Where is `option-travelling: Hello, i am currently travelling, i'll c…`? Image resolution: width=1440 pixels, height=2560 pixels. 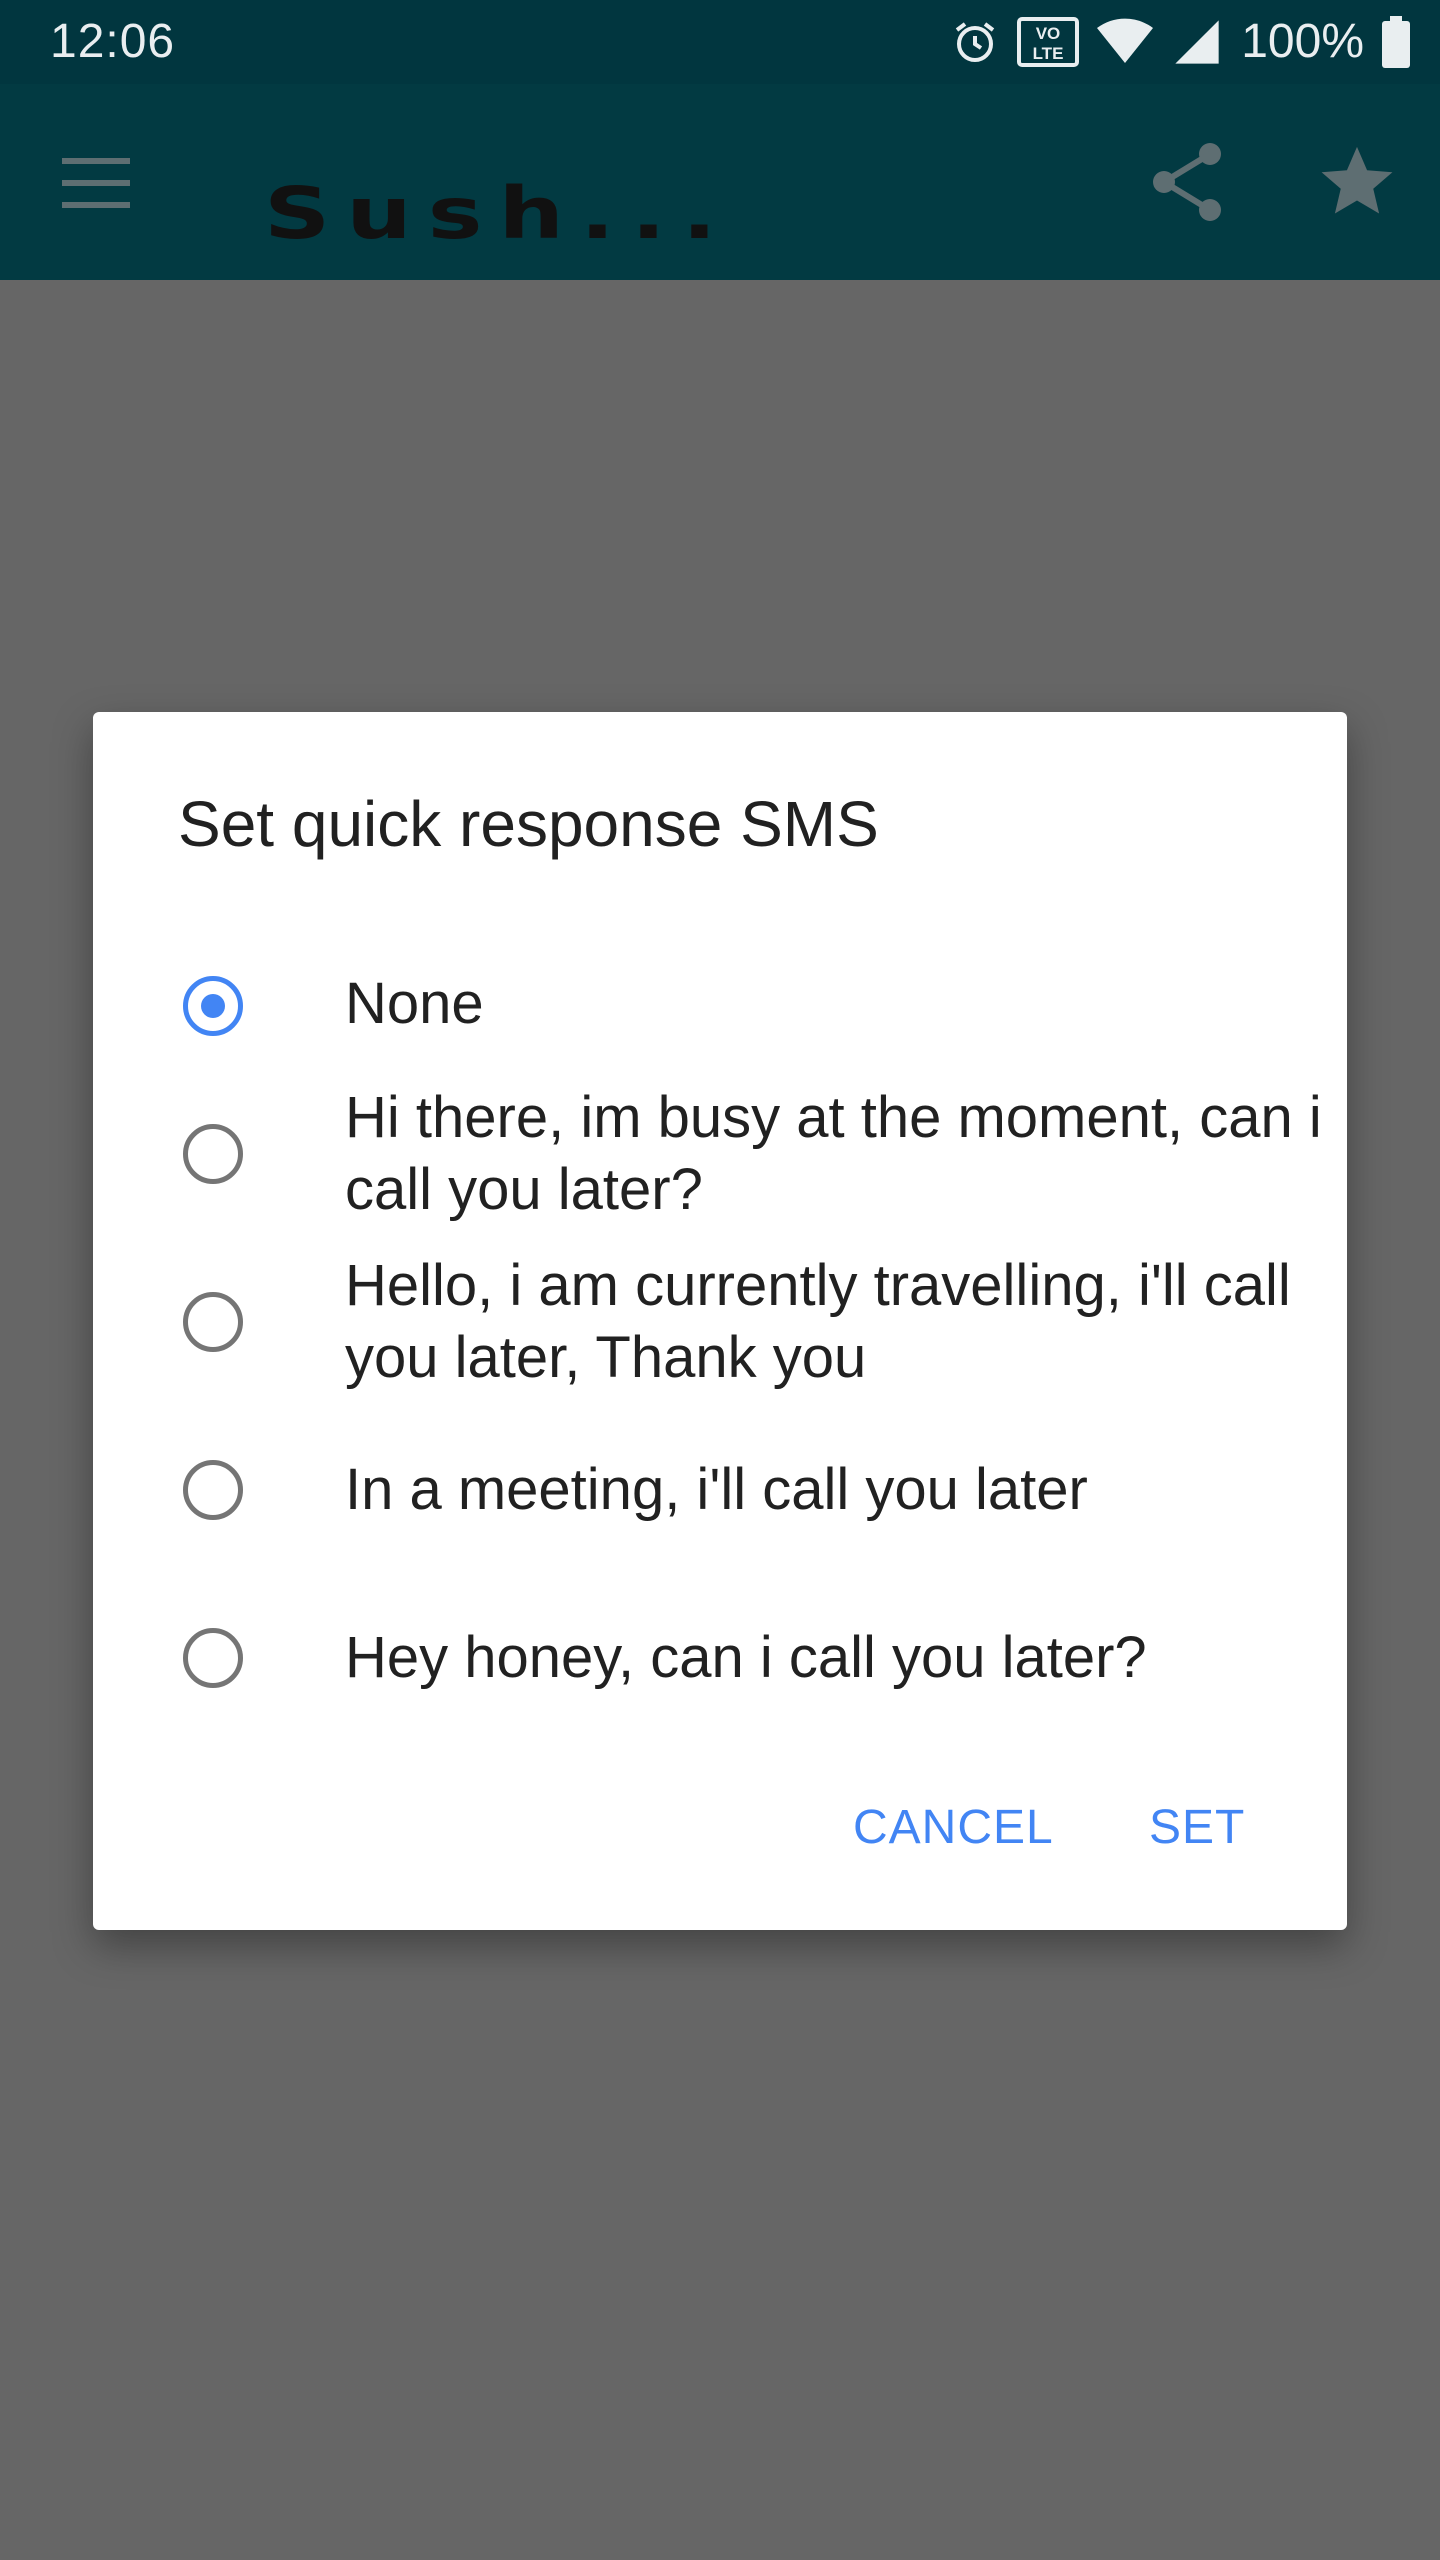
option-travelling: Hello, i am currently travelling, i'll c… is located at coordinates (720, 1320).